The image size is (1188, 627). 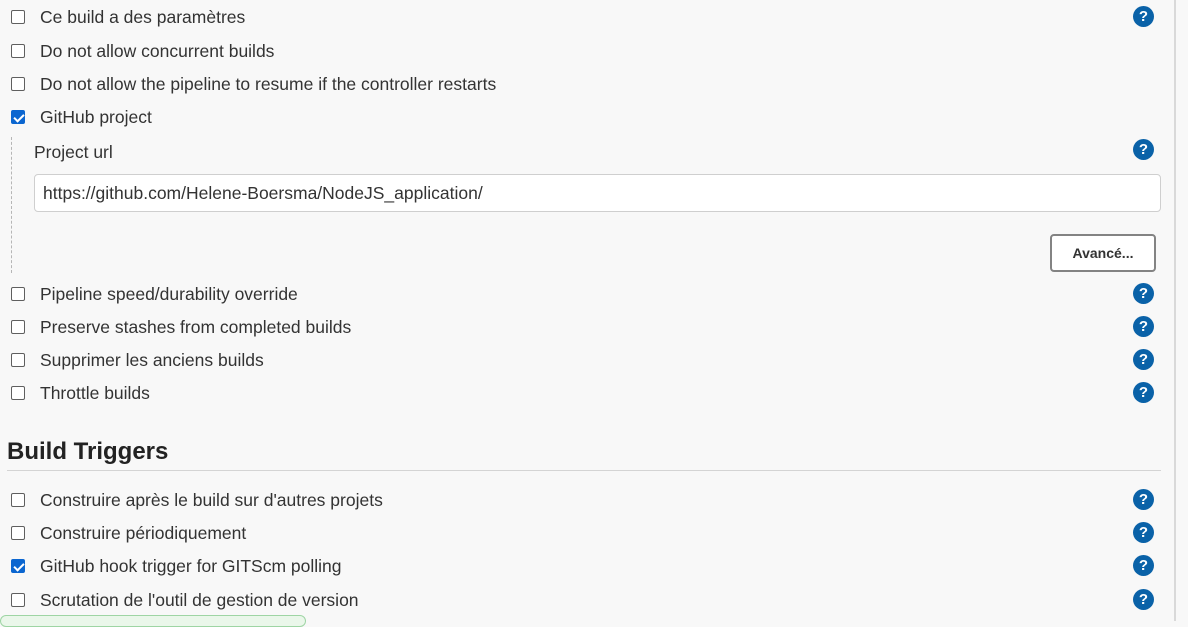 What do you see at coordinates (18, 566) in the screenshot?
I see `github-hook-checkbox` at bounding box center [18, 566].